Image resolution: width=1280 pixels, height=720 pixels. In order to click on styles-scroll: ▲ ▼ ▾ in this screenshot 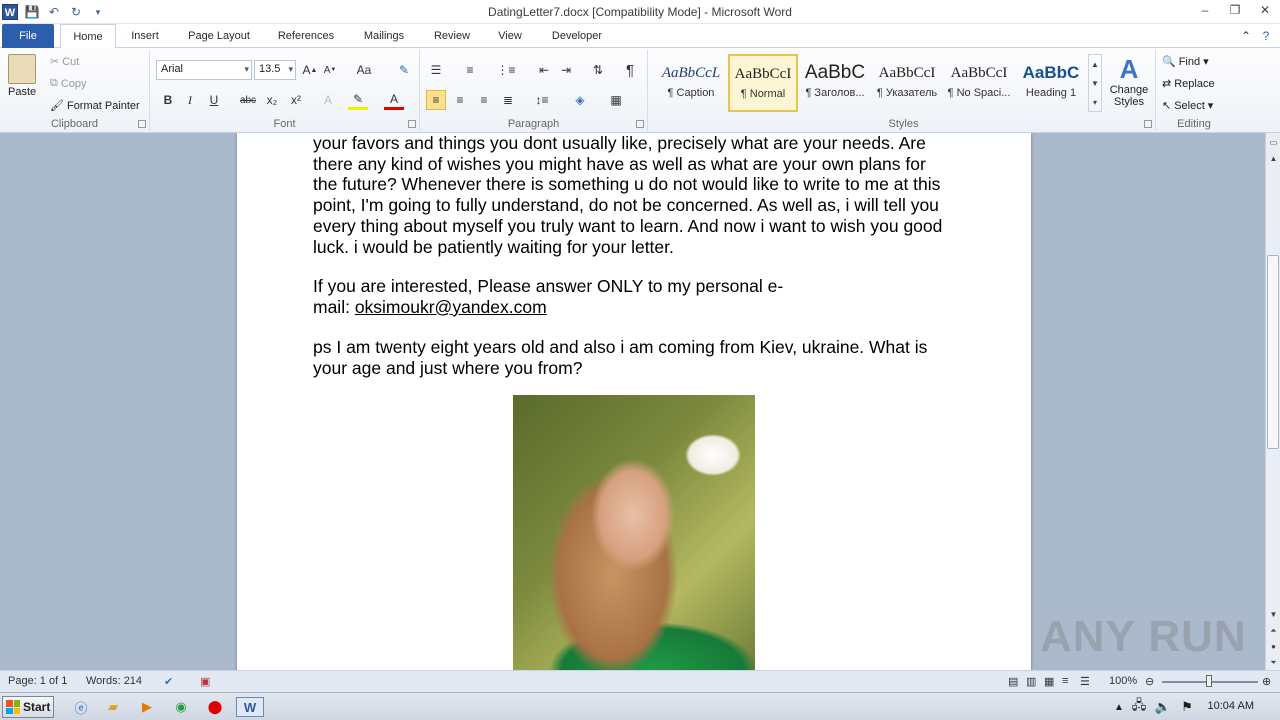, I will do `click(1095, 83)`.